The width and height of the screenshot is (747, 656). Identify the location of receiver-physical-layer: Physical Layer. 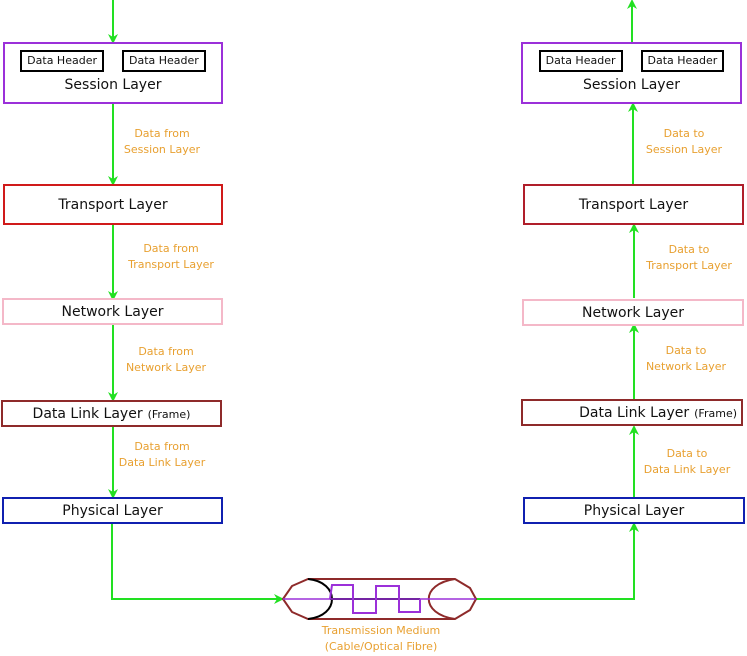
(634, 510).